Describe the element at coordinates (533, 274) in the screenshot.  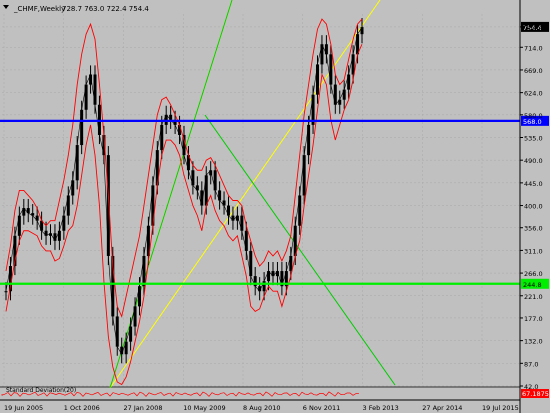
I see `y-tick-label: 266.0` at that location.